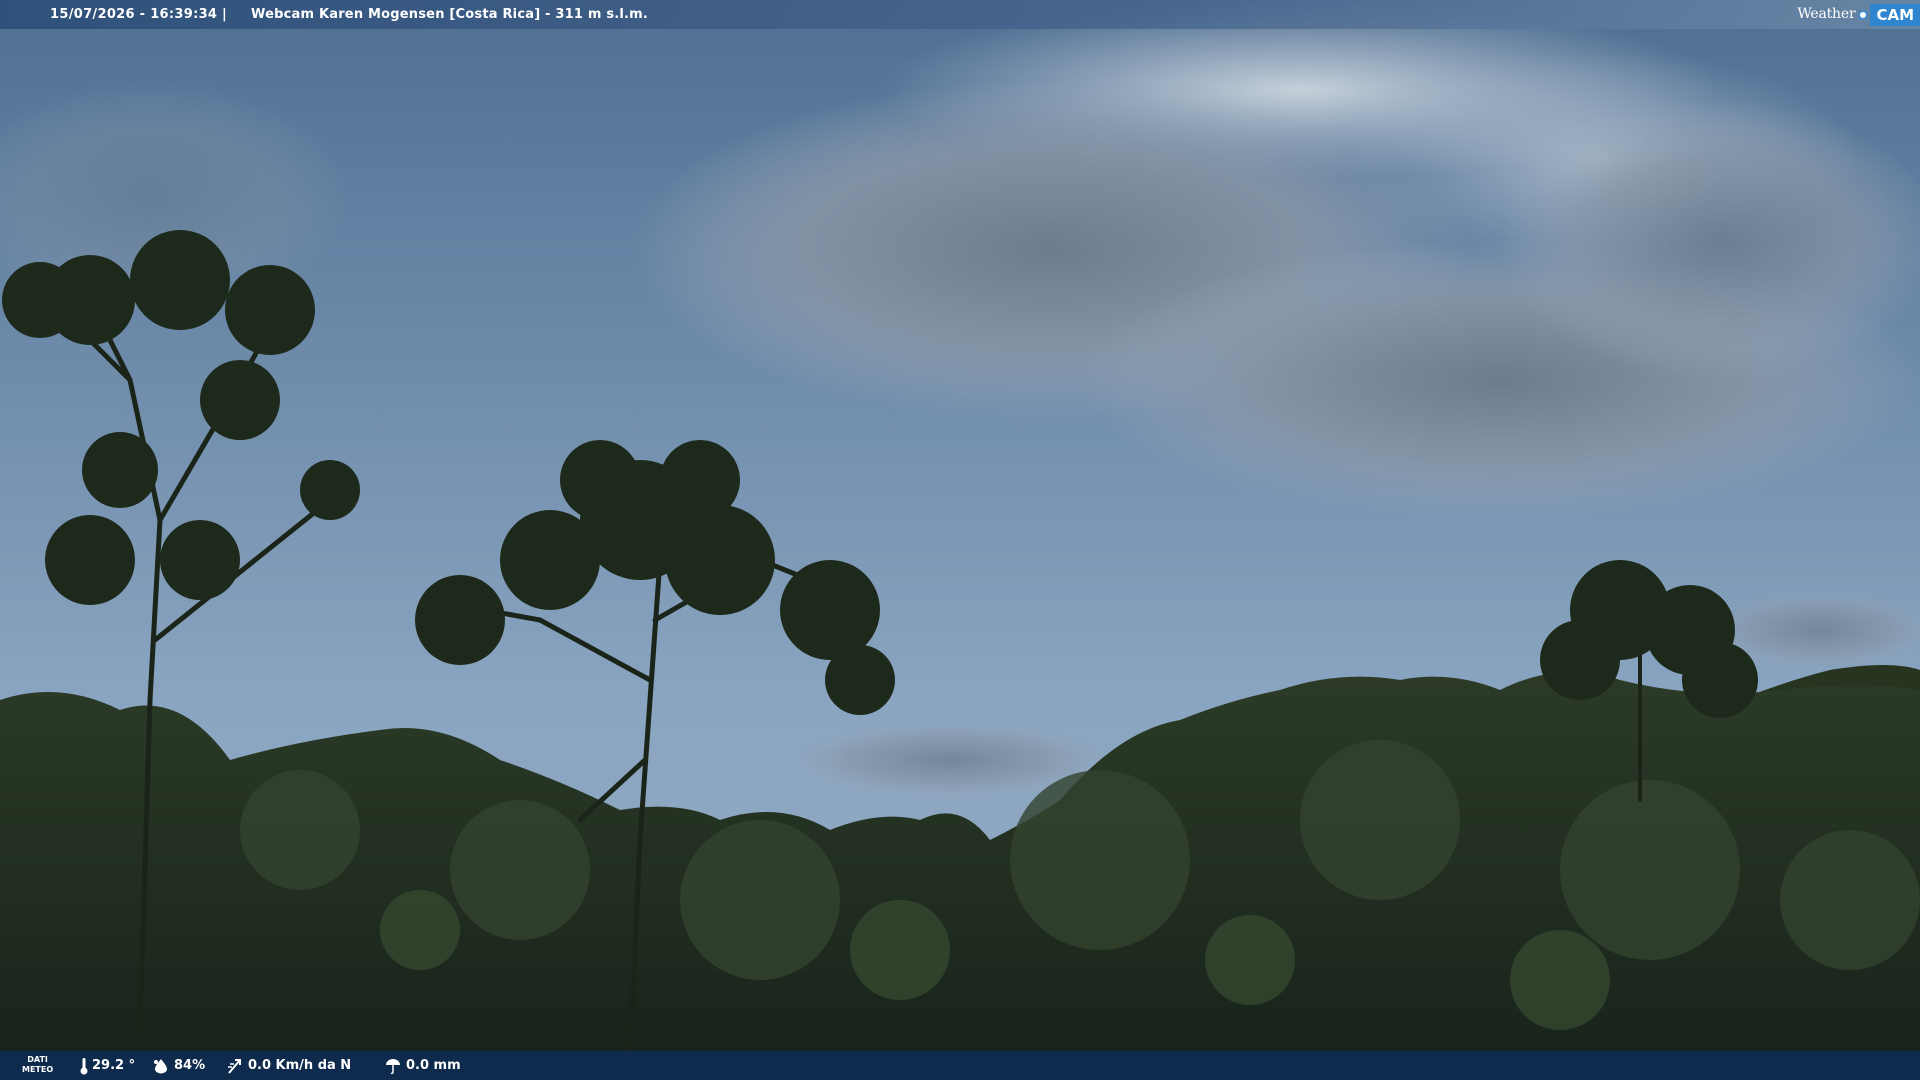 This screenshot has height=1080, width=1920. I want to click on rain-value: 0.0 mm, so click(433, 1065).